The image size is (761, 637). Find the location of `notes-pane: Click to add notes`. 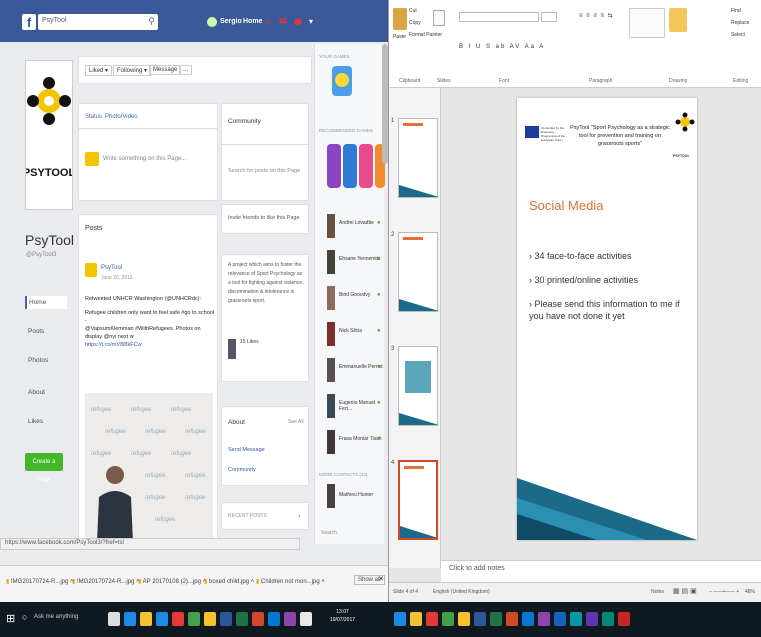

notes-pane: Click to add notes is located at coordinates (601, 571).